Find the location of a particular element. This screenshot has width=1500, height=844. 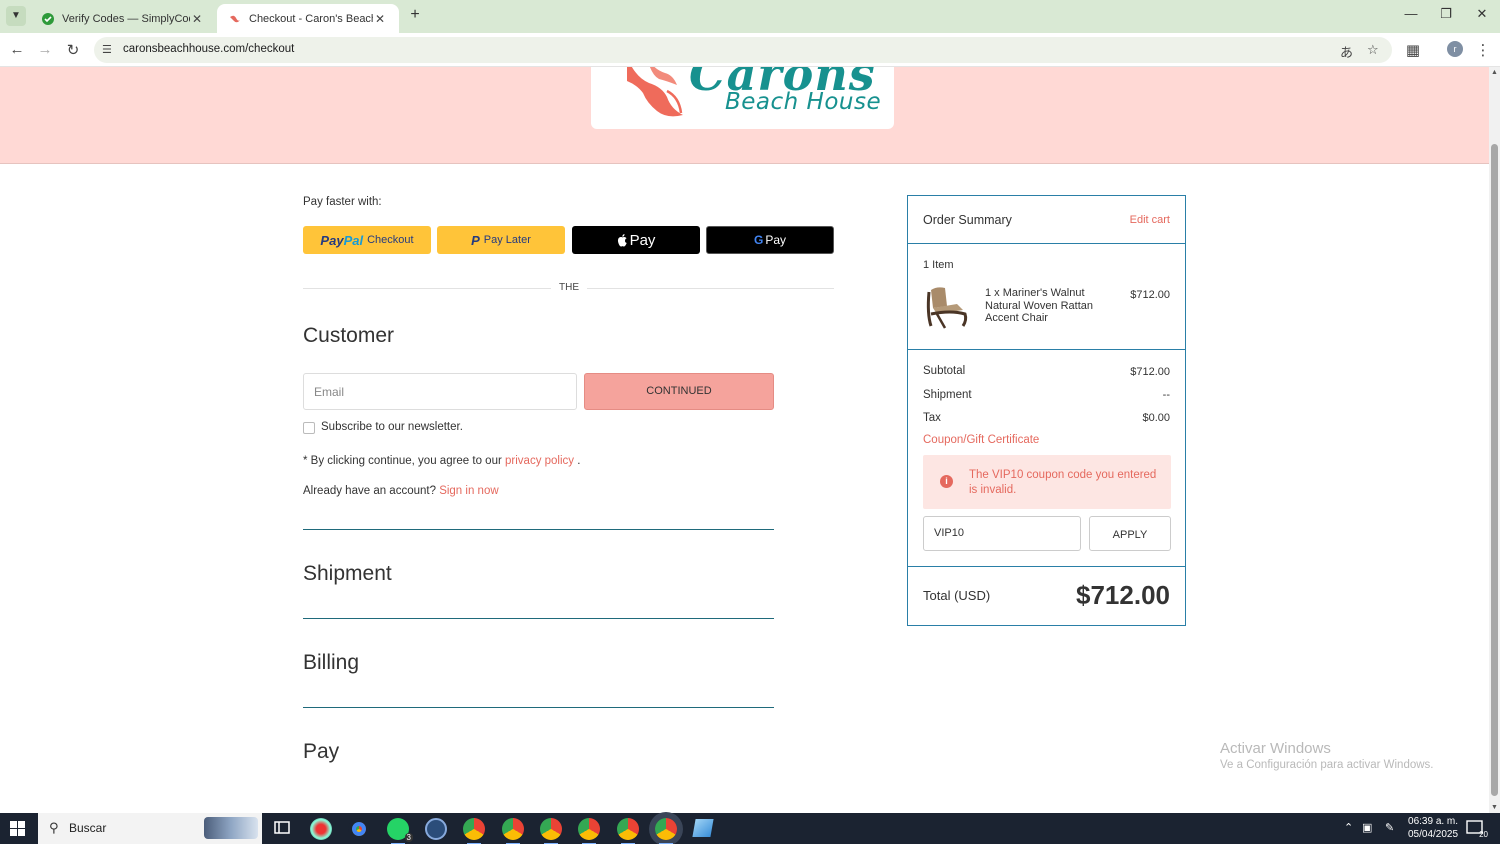

address-bar: ☰ caronsbeachhouse.com/checkout あ ☆ is located at coordinates (743, 50).